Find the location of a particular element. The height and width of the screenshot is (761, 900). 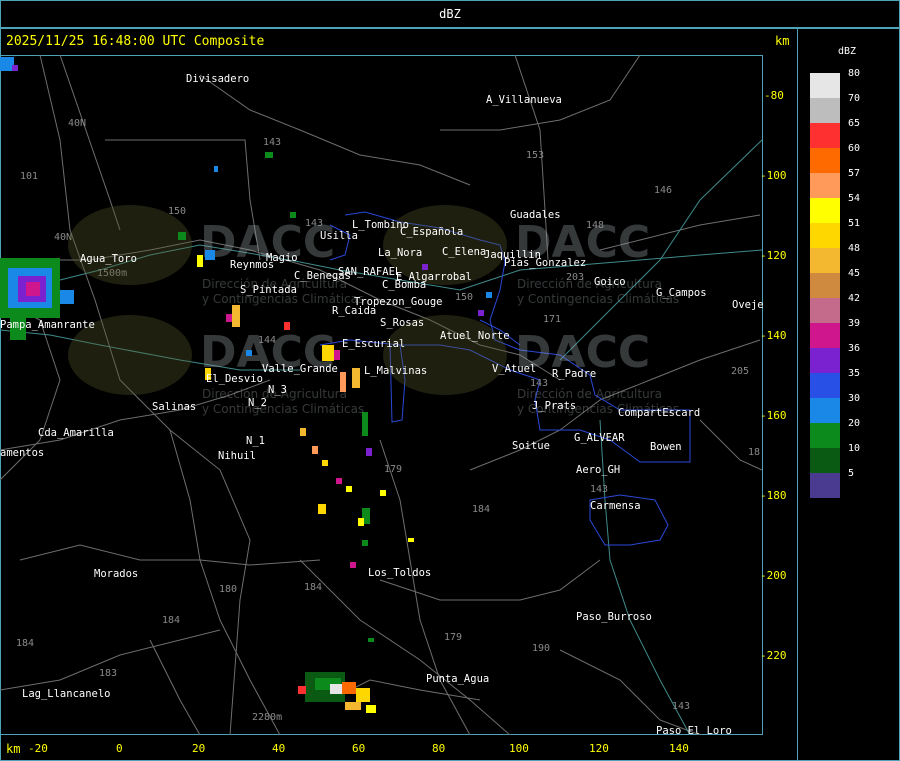

svg-text: 146 is located at coordinates (663, 190).